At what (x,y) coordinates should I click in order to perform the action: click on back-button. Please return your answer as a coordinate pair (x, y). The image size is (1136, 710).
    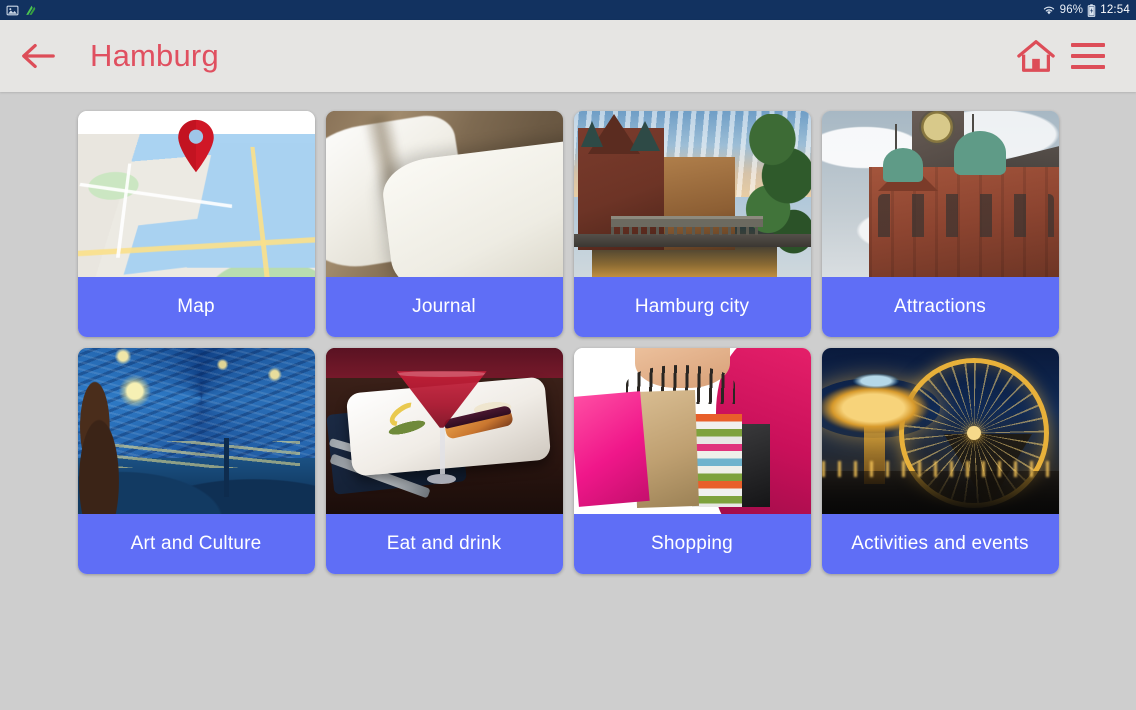
    Looking at the image, I should click on (38, 56).